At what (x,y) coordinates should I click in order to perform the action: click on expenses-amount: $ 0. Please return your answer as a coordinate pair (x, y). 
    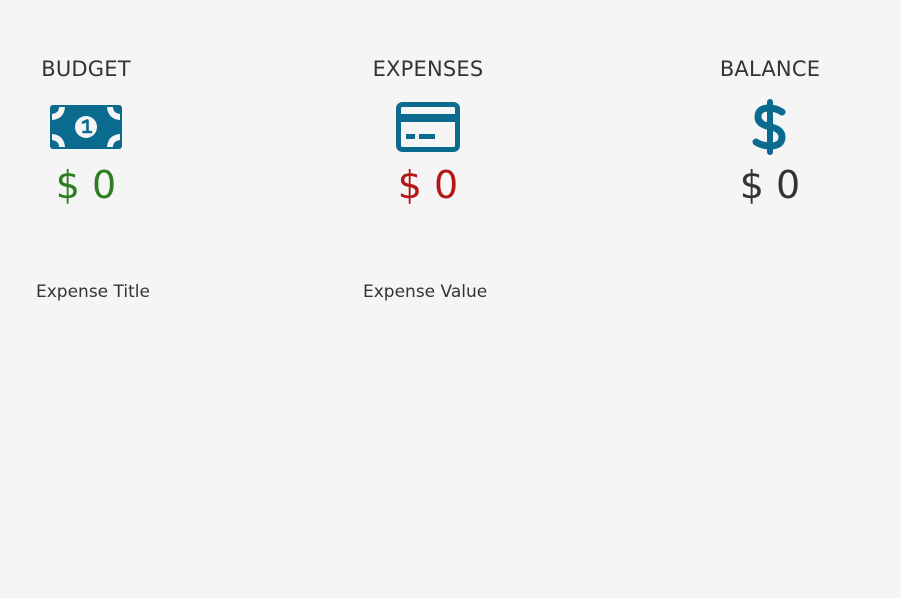
    Looking at the image, I should click on (428, 185).